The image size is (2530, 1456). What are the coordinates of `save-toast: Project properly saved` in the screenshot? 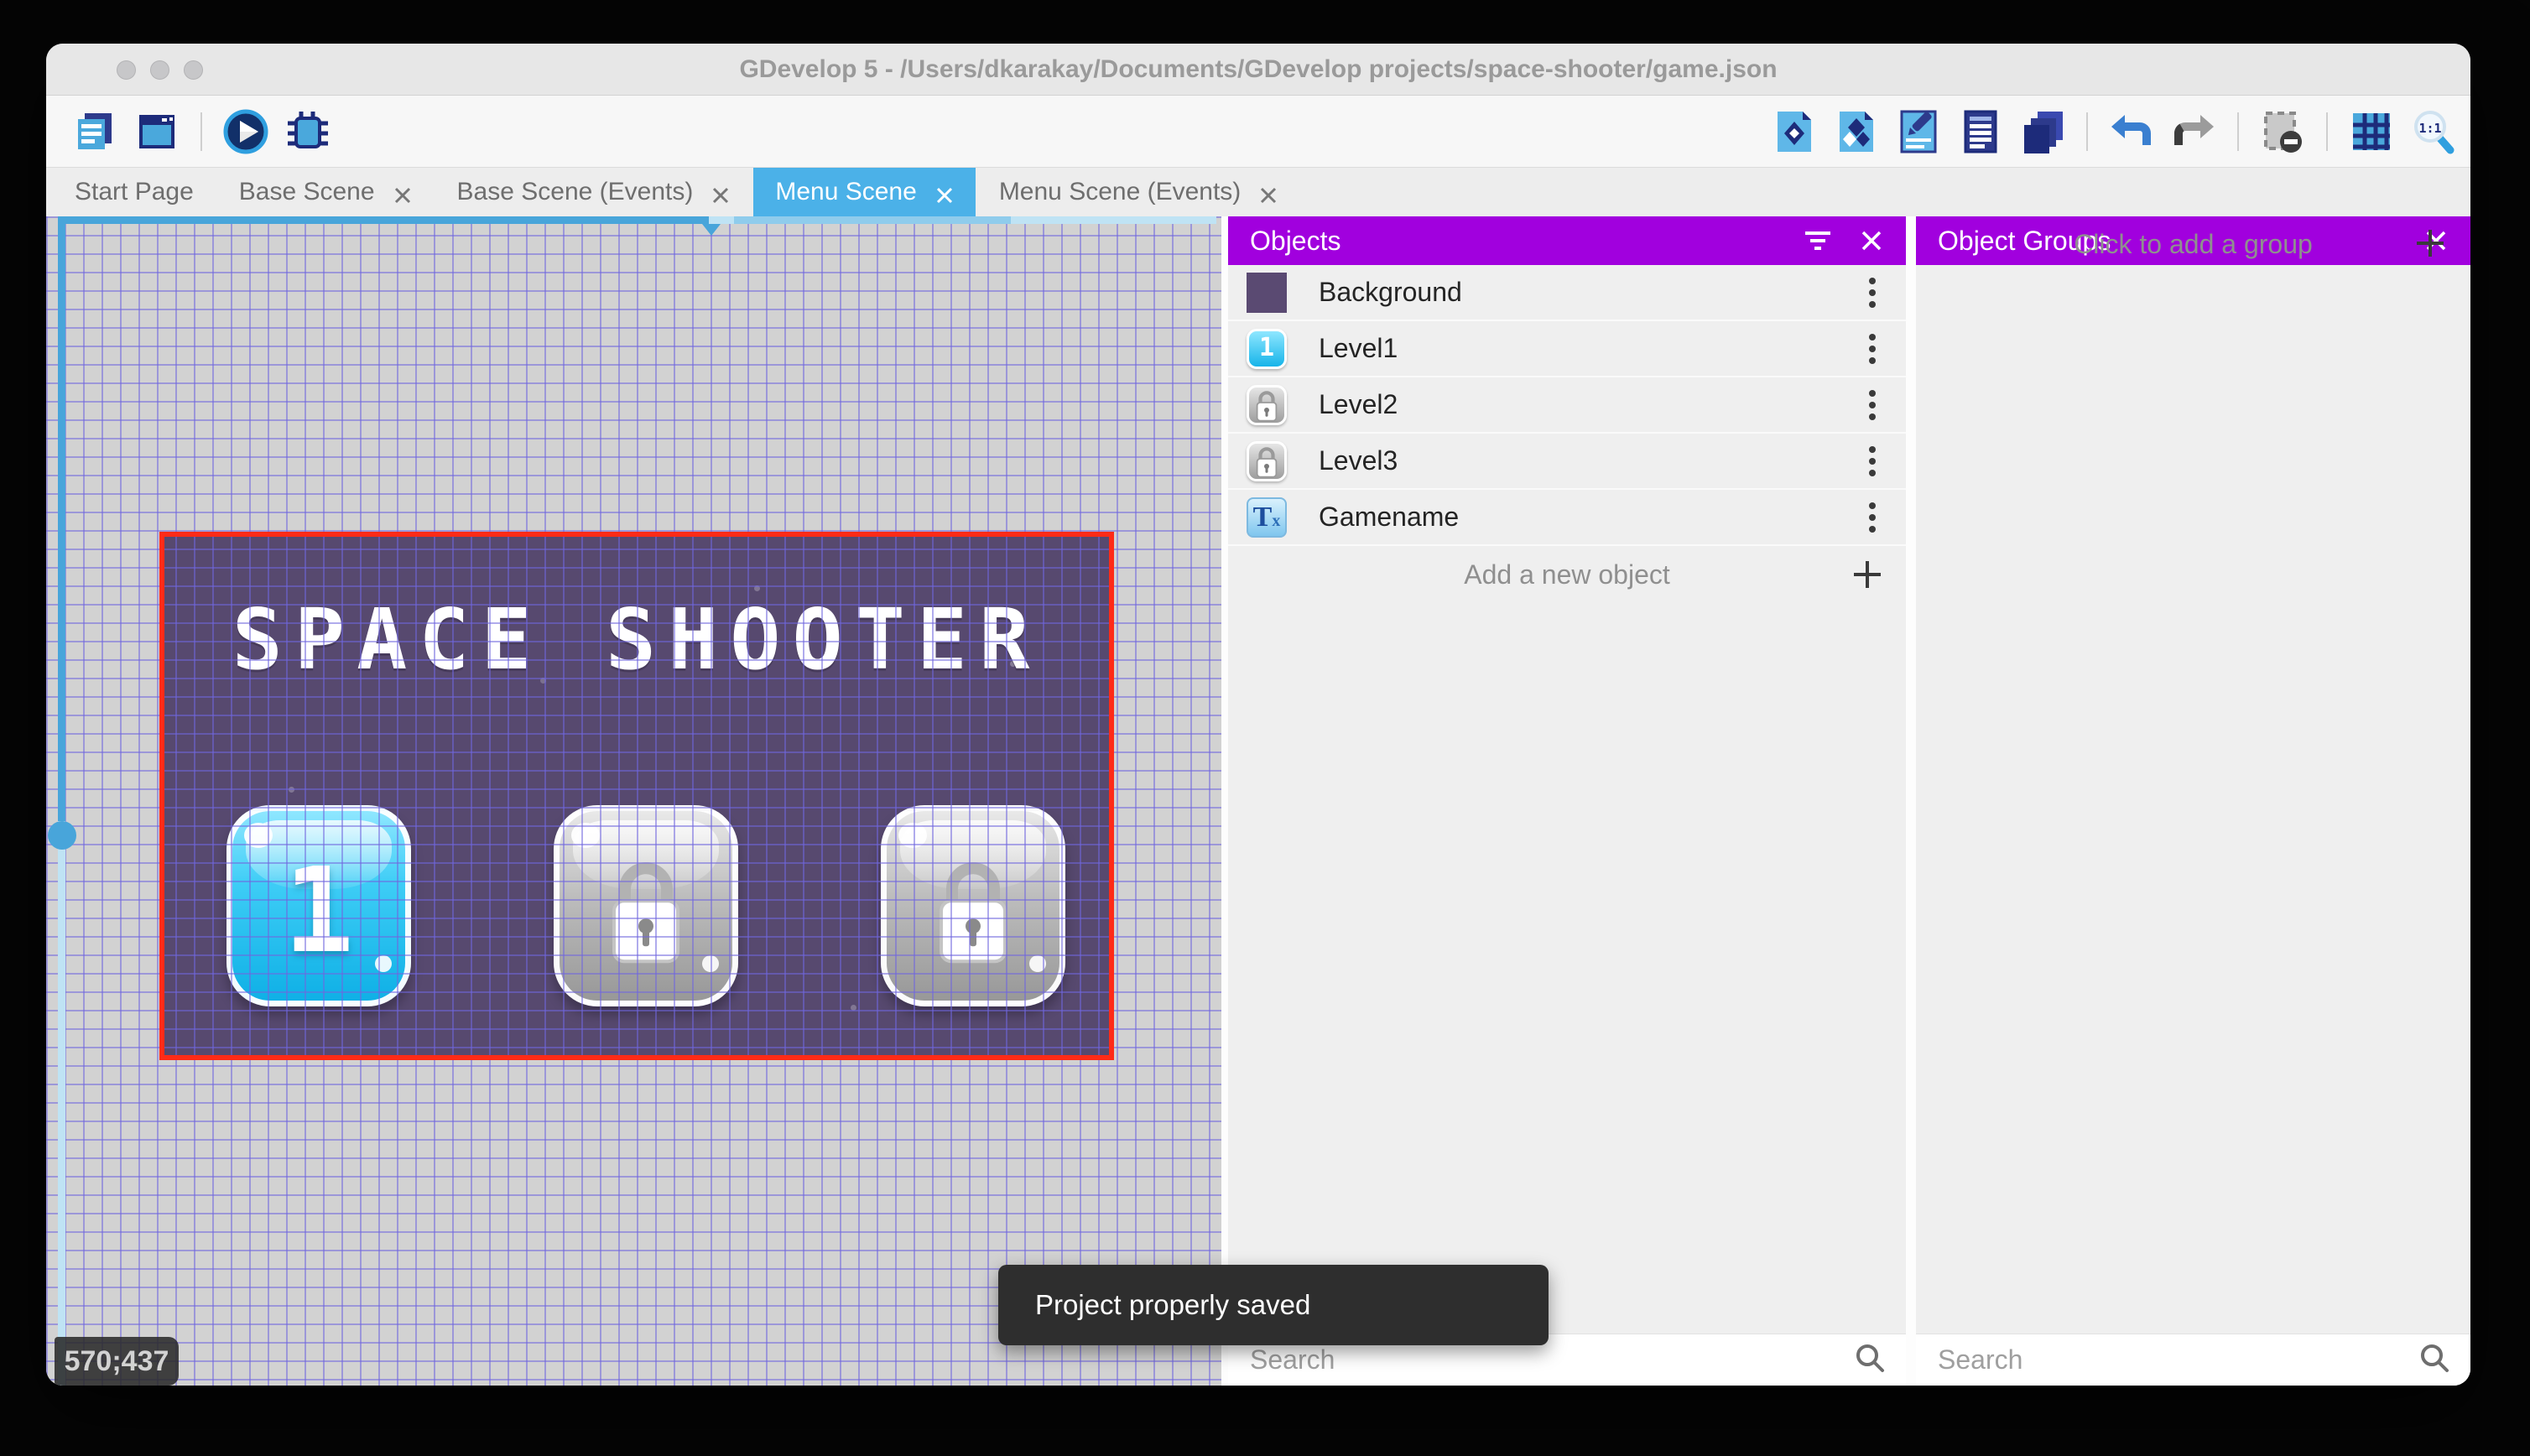 It's located at (1273, 1305).